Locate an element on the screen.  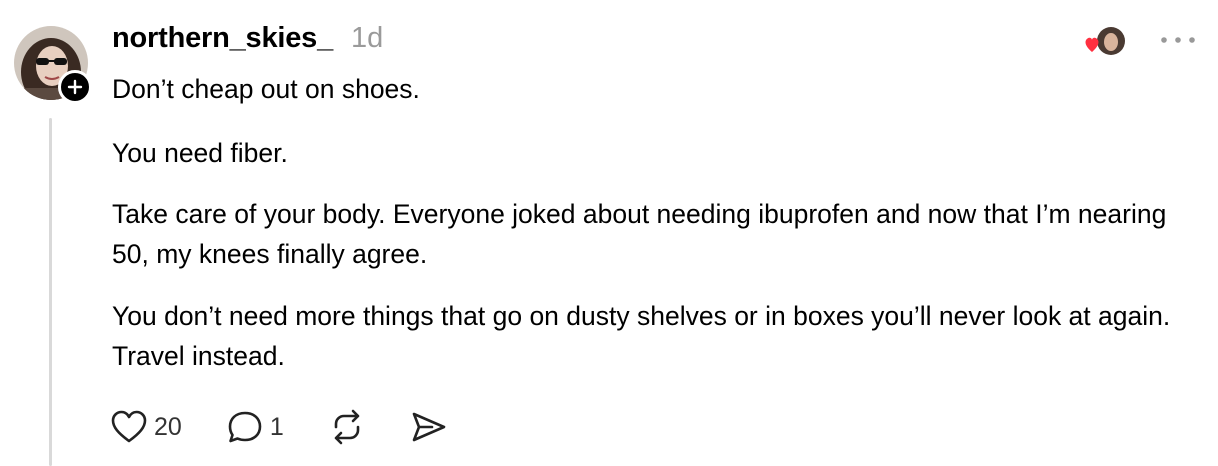
repost-button is located at coordinates (347, 427).